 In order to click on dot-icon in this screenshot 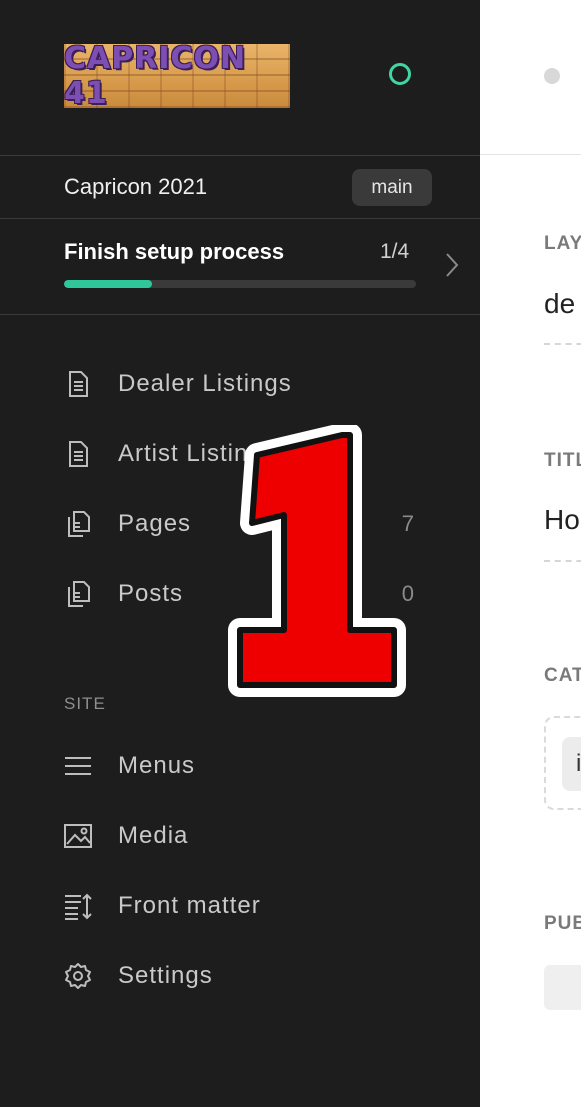, I will do `click(552, 76)`.